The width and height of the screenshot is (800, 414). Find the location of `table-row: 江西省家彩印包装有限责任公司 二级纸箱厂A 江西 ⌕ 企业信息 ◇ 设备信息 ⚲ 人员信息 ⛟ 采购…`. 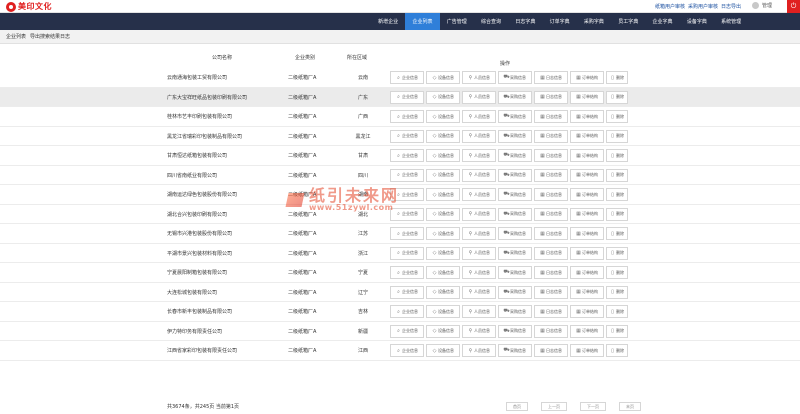

table-row: 江西省家彩印包装有限责任公司 二级纸箱厂A 江西 ⌕ 企业信息 ◇ 设备信息 ⚲ 人员信息 ⛟ 采购… is located at coordinates (400, 351).